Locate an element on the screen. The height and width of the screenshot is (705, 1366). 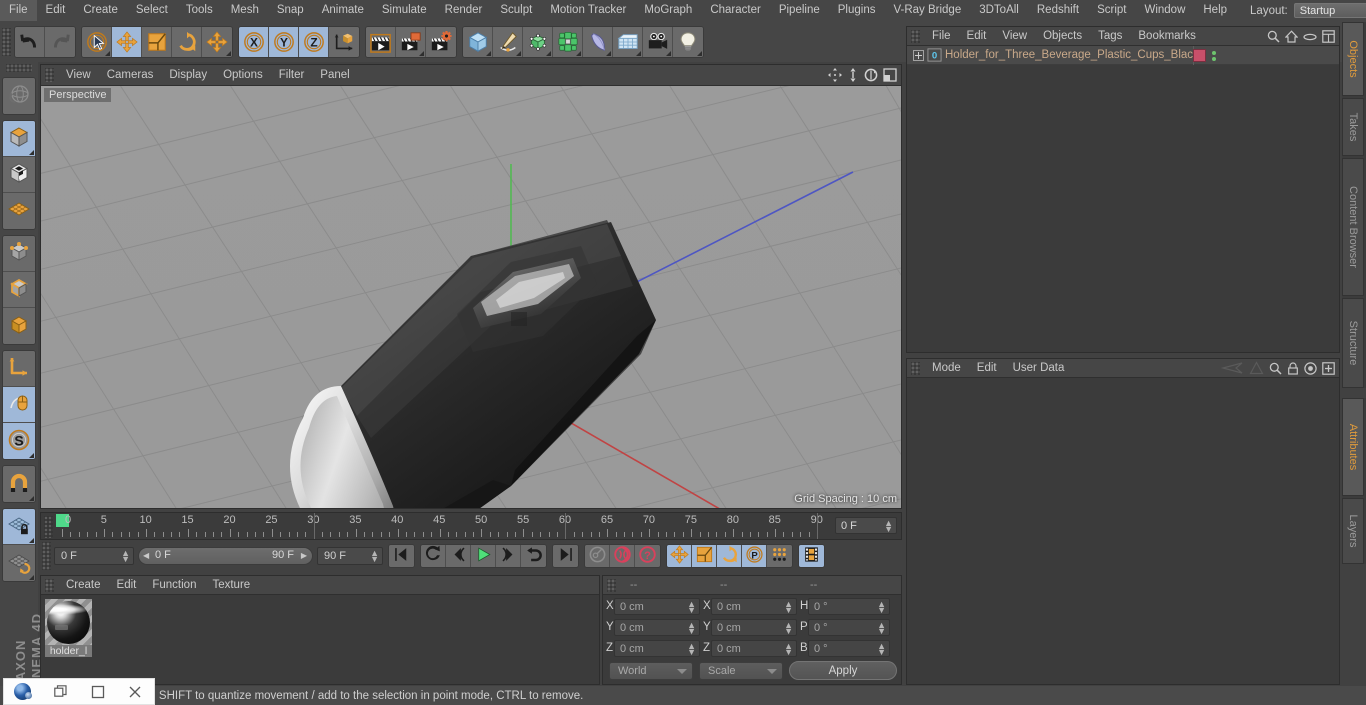
left-toolbar-grip is located at coordinates (19, 68).